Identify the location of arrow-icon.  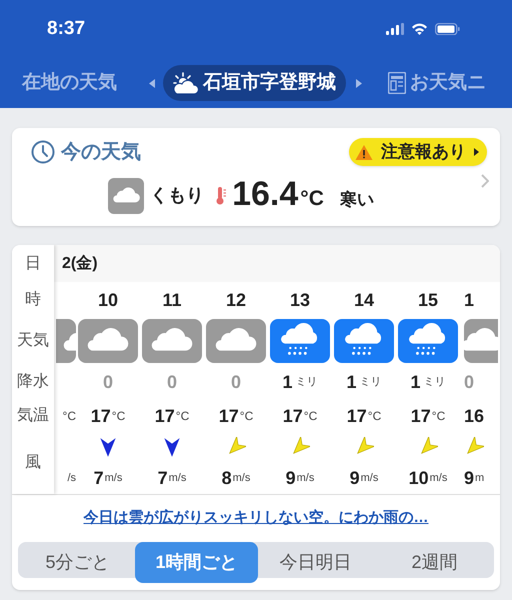
(476, 152).